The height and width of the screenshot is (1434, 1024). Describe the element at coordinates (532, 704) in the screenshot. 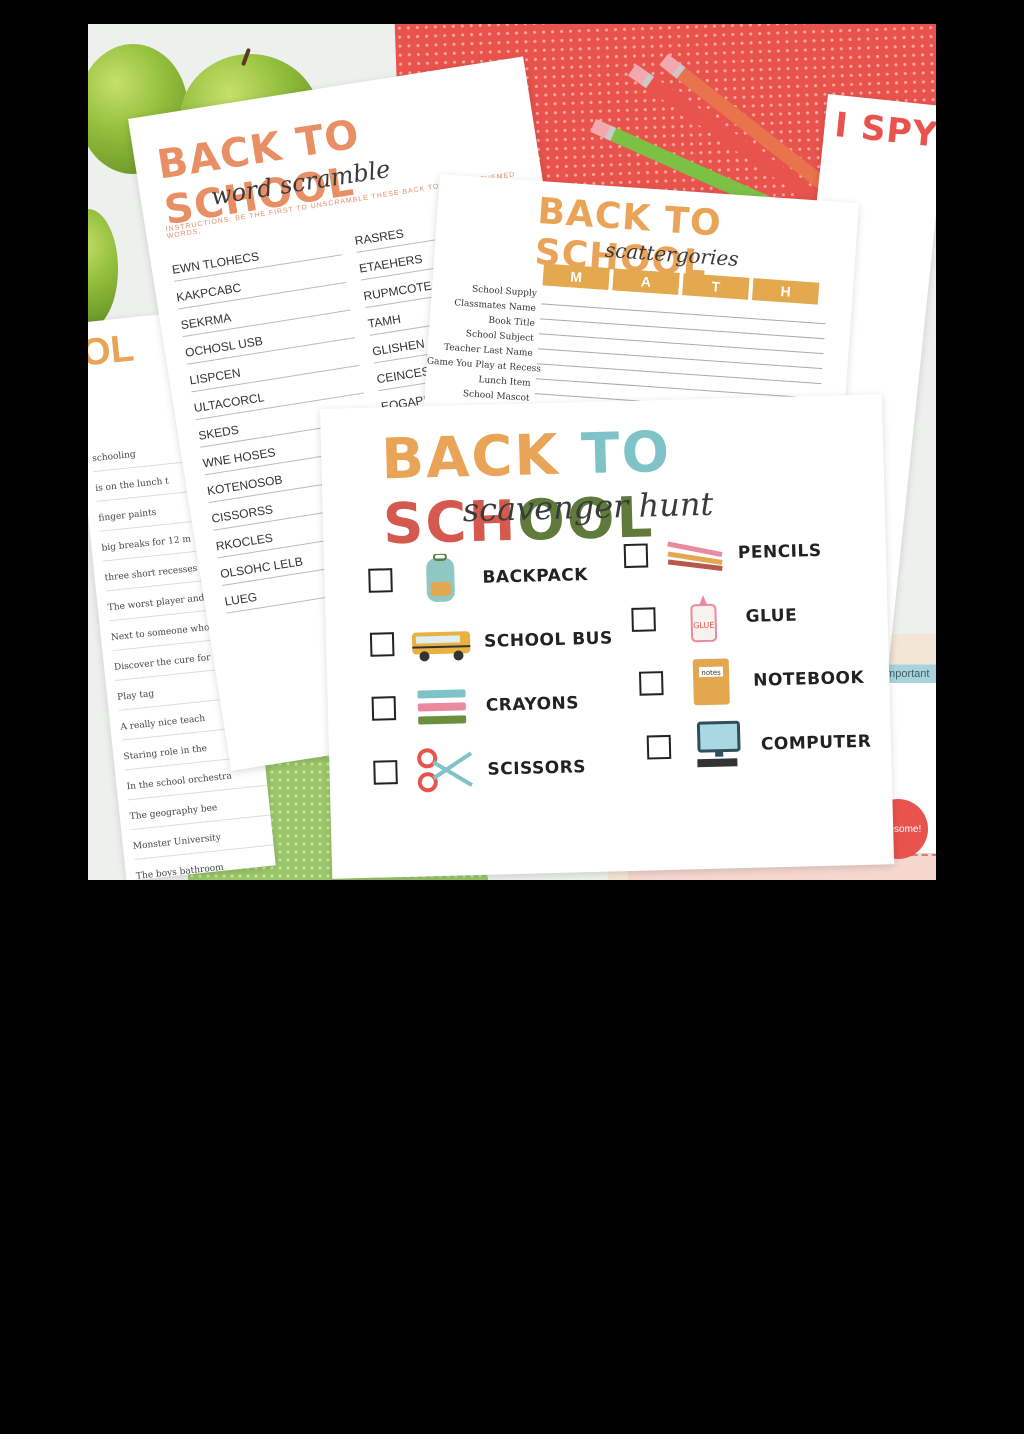

I see `hunt-item-label: CRAYONS` at that location.